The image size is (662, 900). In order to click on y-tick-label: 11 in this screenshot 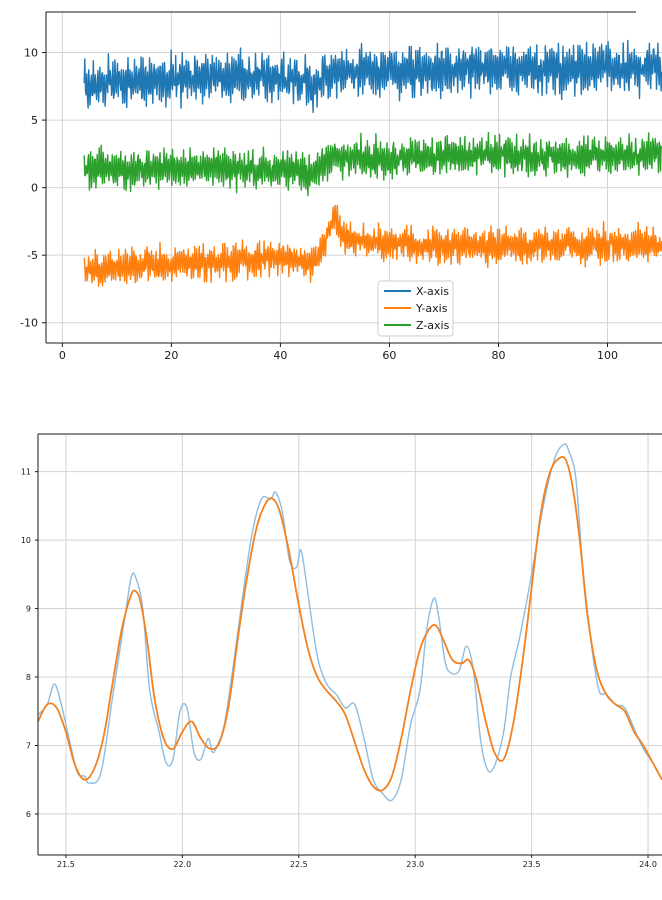, I will do `click(26, 472)`.